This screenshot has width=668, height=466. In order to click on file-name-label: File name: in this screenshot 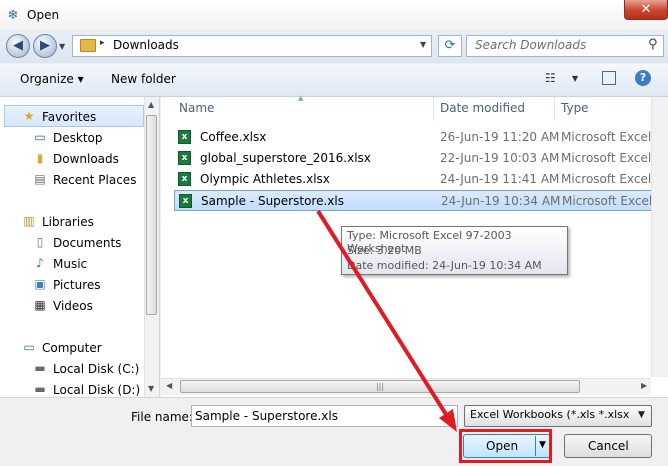, I will do `click(162, 417)`.